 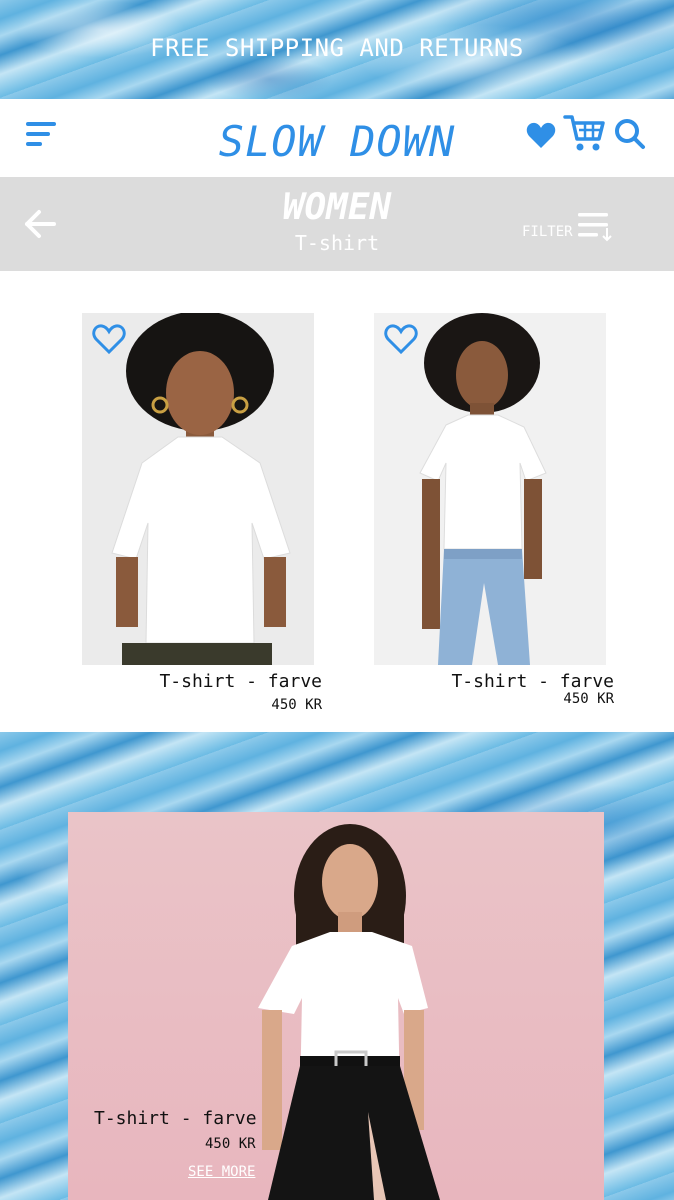 What do you see at coordinates (230, 1144) in the screenshot?
I see `featured-product-price: 450 KR` at bounding box center [230, 1144].